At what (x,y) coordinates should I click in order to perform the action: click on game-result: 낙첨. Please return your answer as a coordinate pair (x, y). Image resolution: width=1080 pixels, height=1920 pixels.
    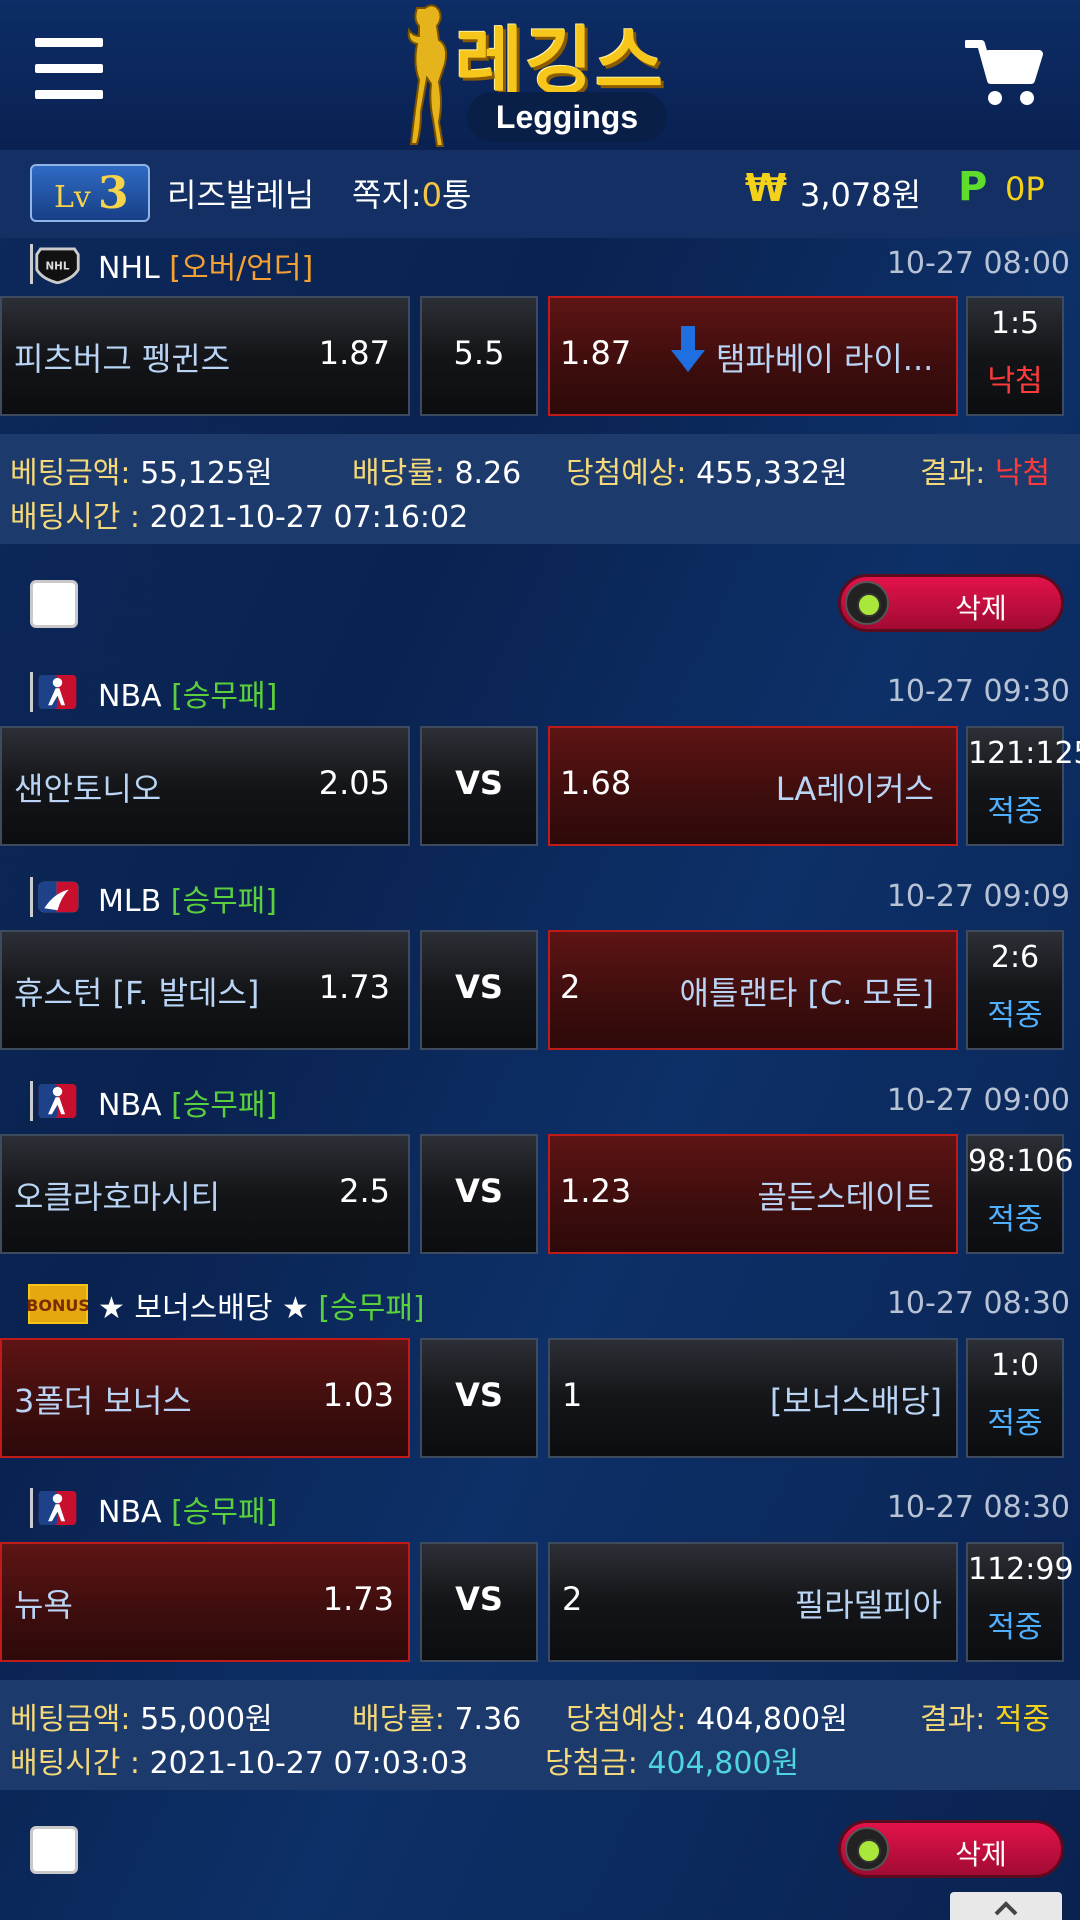
    Looking at the image, I should click on (1015, 381).